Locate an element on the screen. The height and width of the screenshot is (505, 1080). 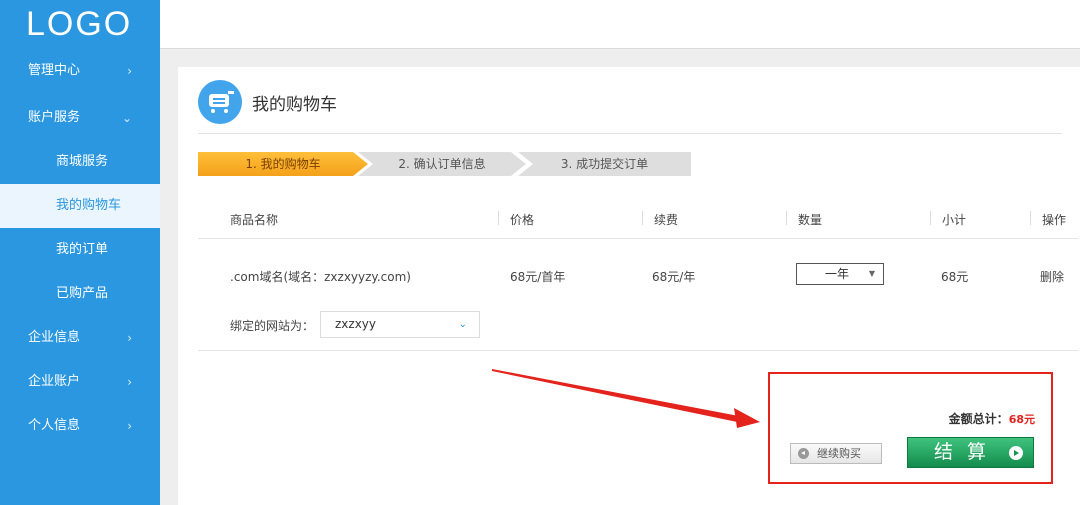
sidebar-item-label: 商城服务 is located at coordinates (82, 161).